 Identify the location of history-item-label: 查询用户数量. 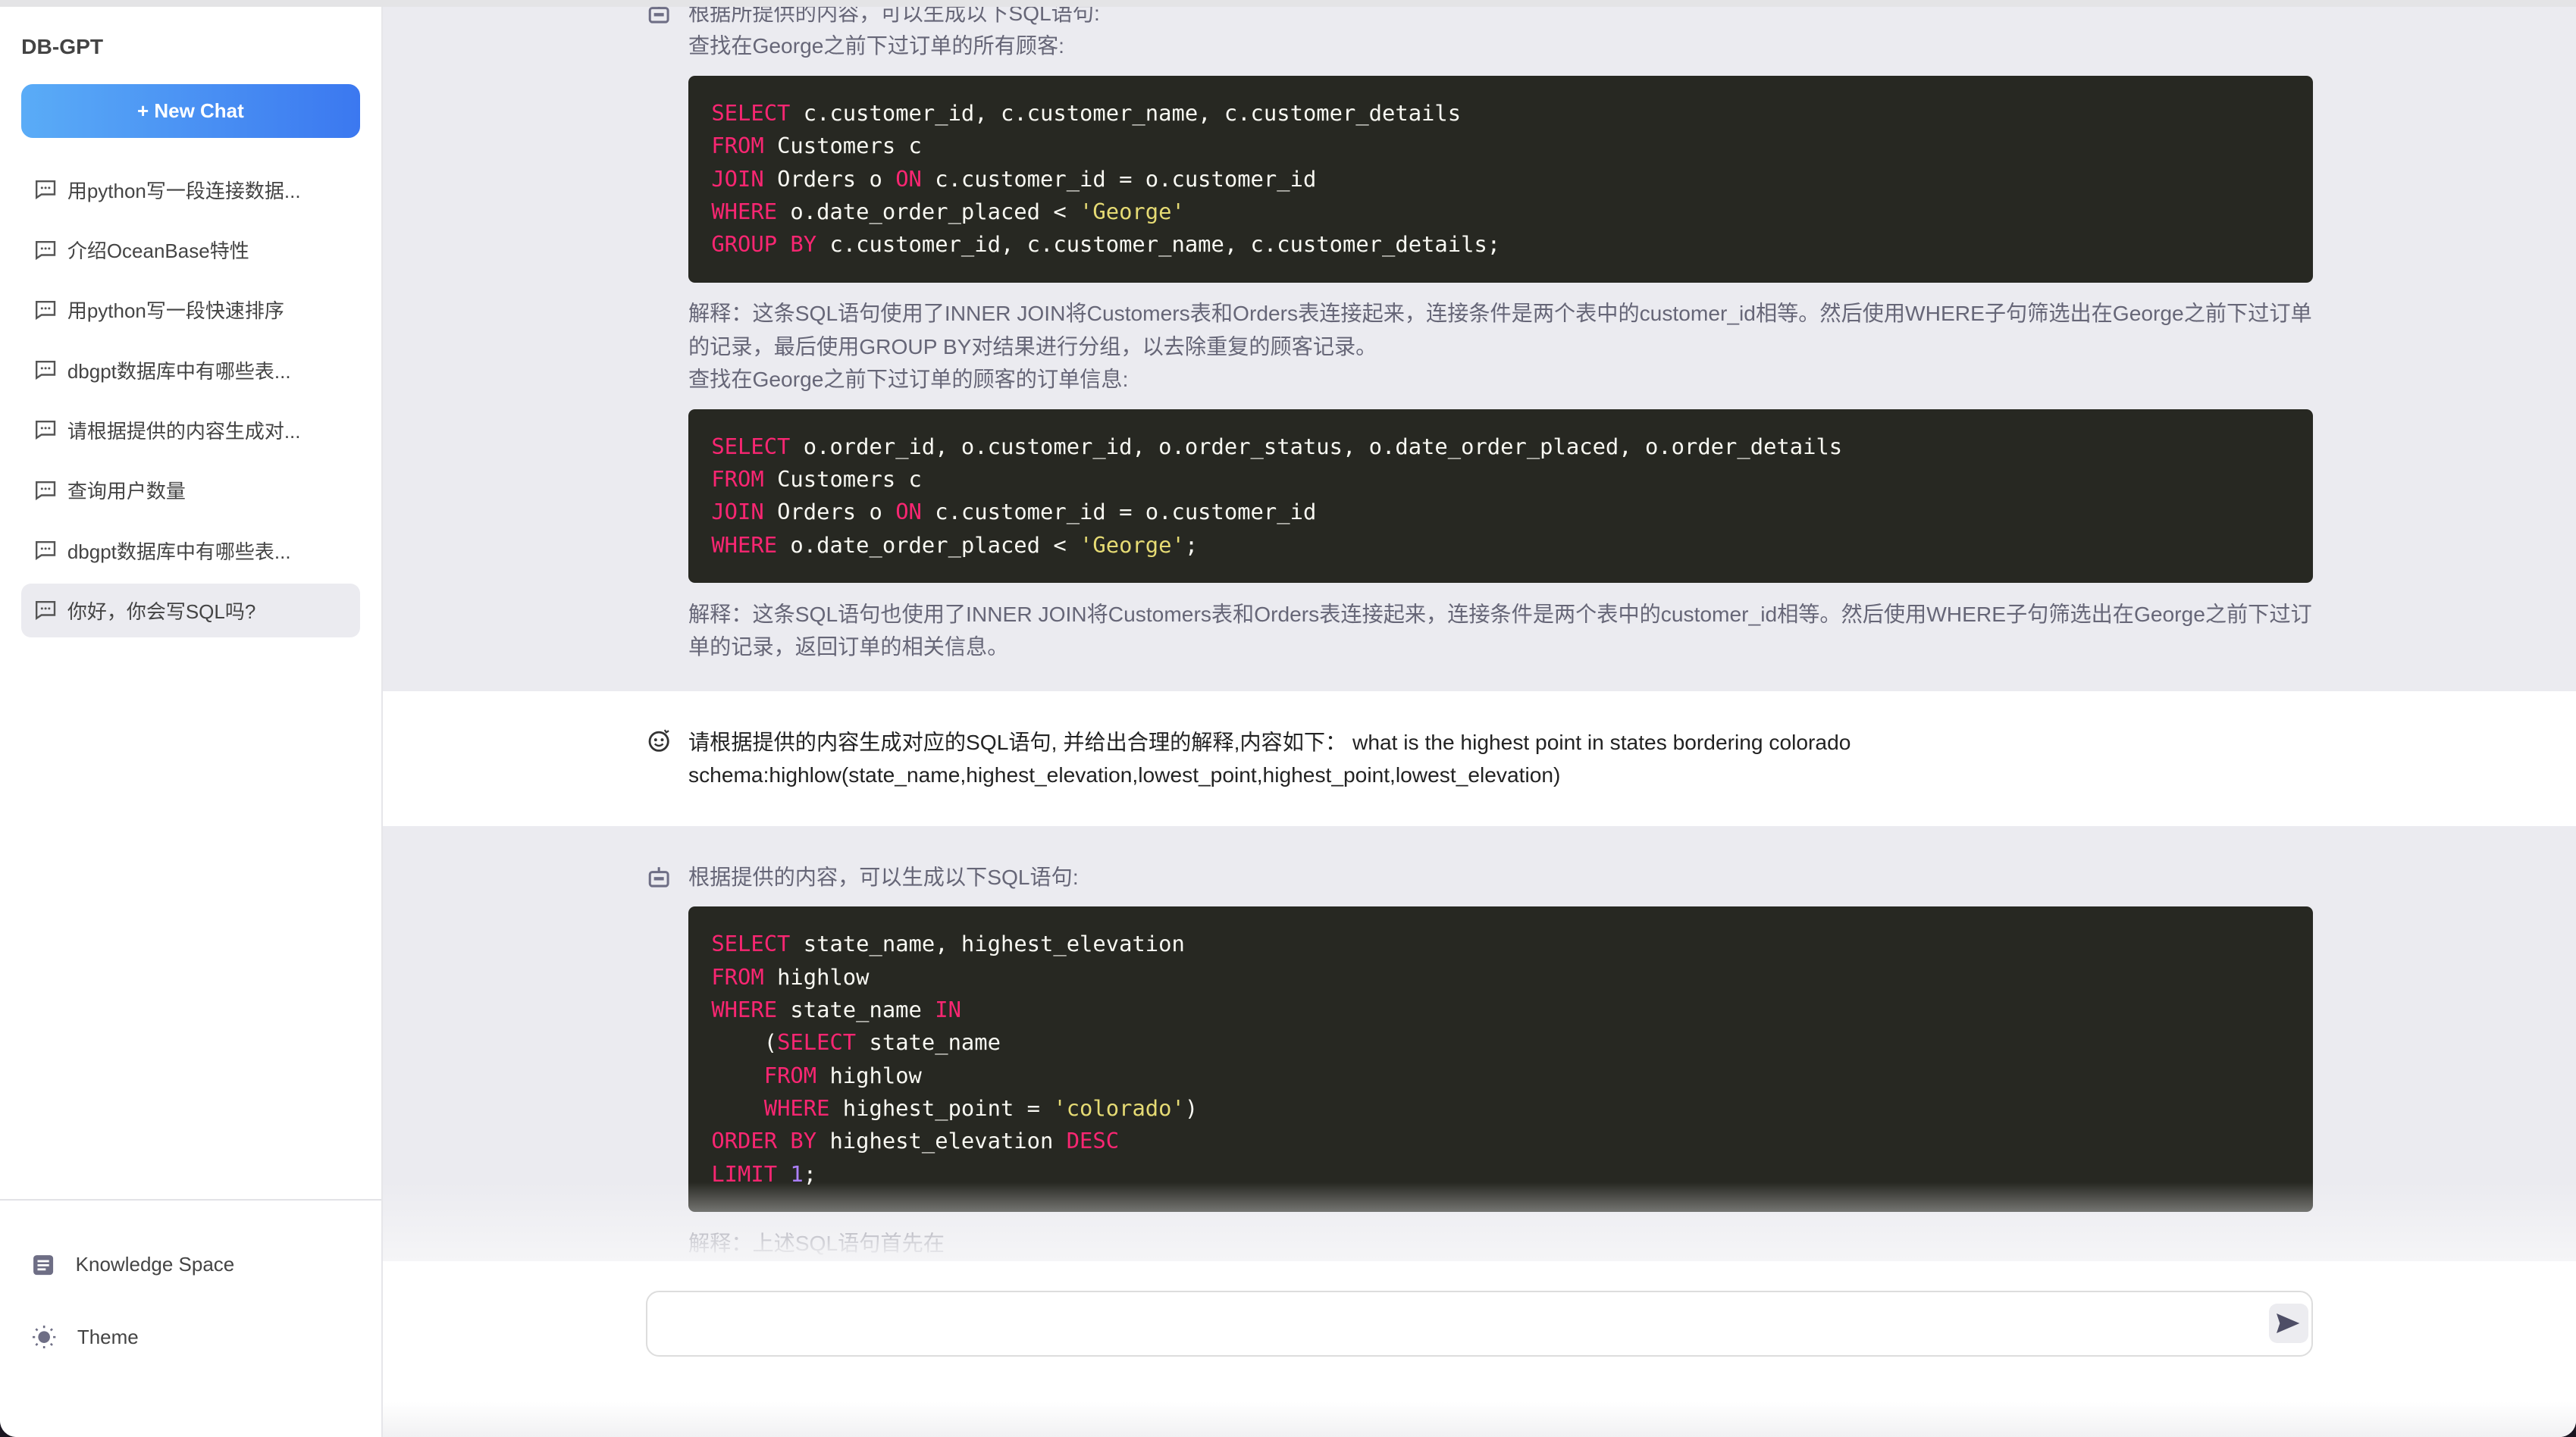
(126, 491).